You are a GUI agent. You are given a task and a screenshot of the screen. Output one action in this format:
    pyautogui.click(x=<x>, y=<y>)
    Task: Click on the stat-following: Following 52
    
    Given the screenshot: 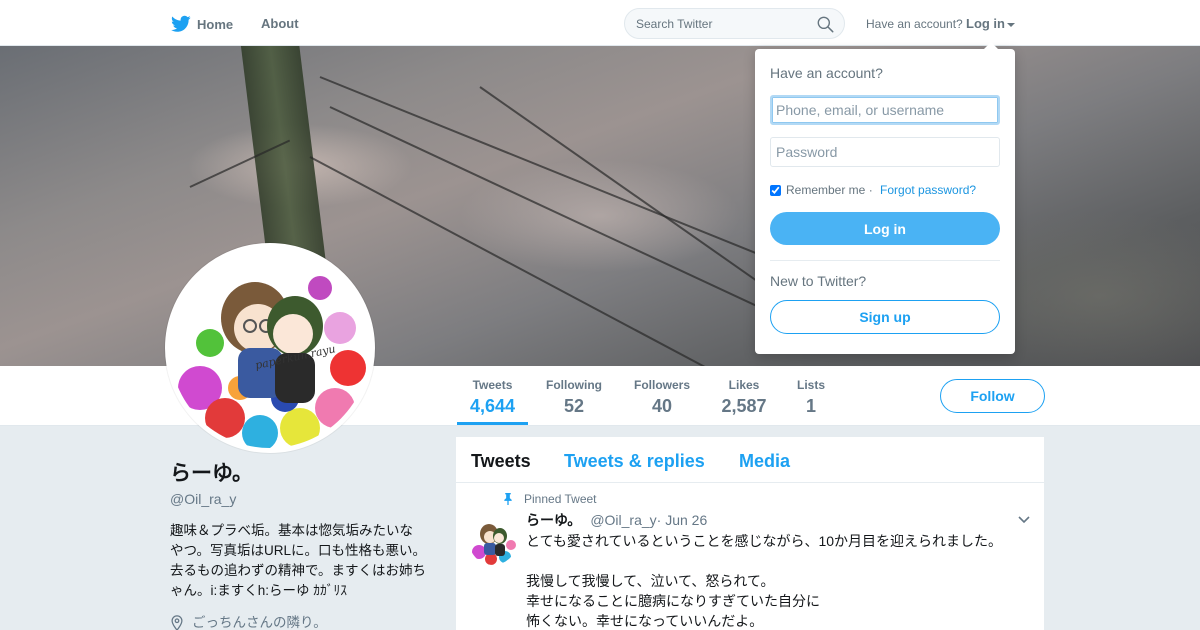 What is the action you would take?
    pyautogui.click(x=574, y=397)
    